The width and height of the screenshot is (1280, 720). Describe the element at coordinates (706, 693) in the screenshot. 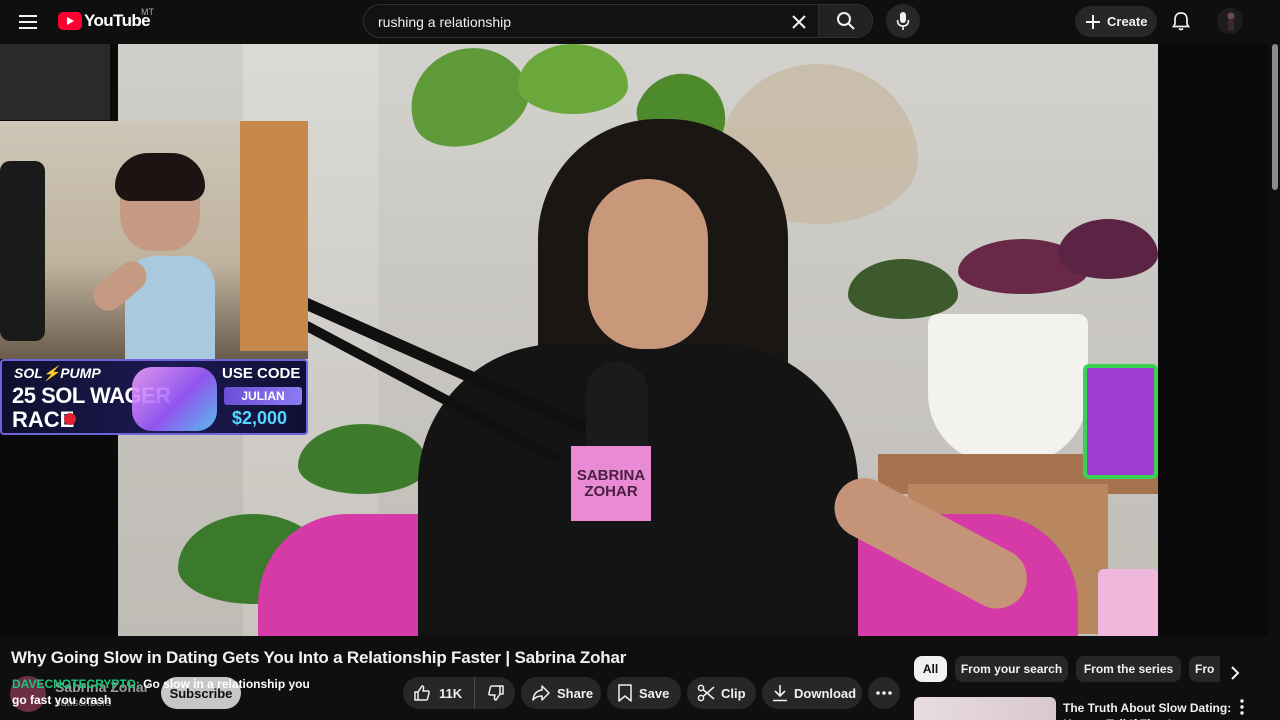

I see `scissors-icon` at that location.